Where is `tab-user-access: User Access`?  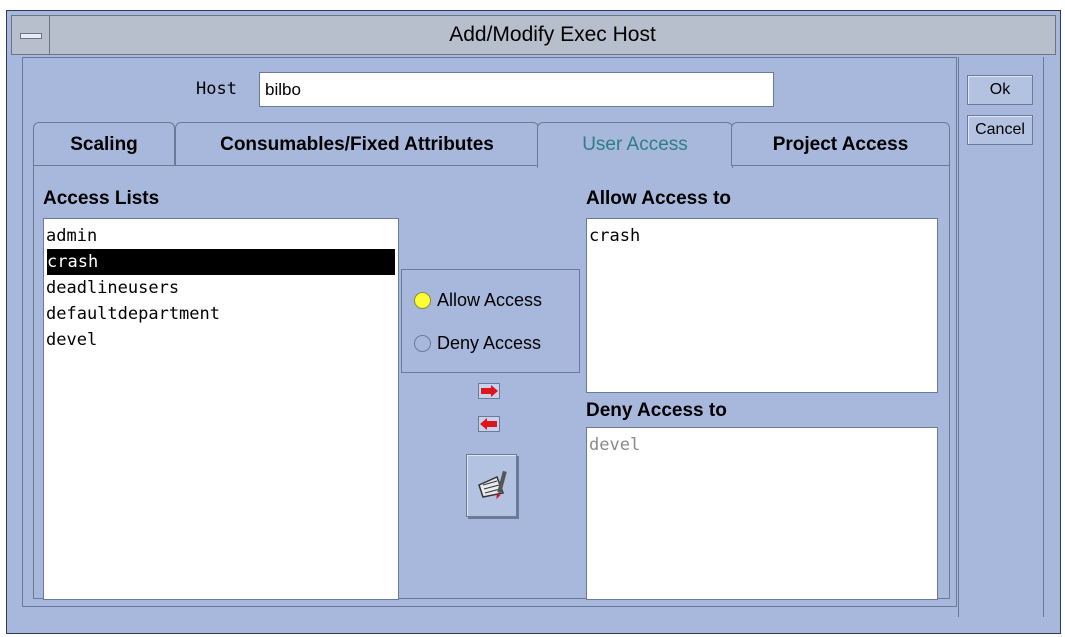
tab-user-access: User Access is located at coordinates (635, 145).